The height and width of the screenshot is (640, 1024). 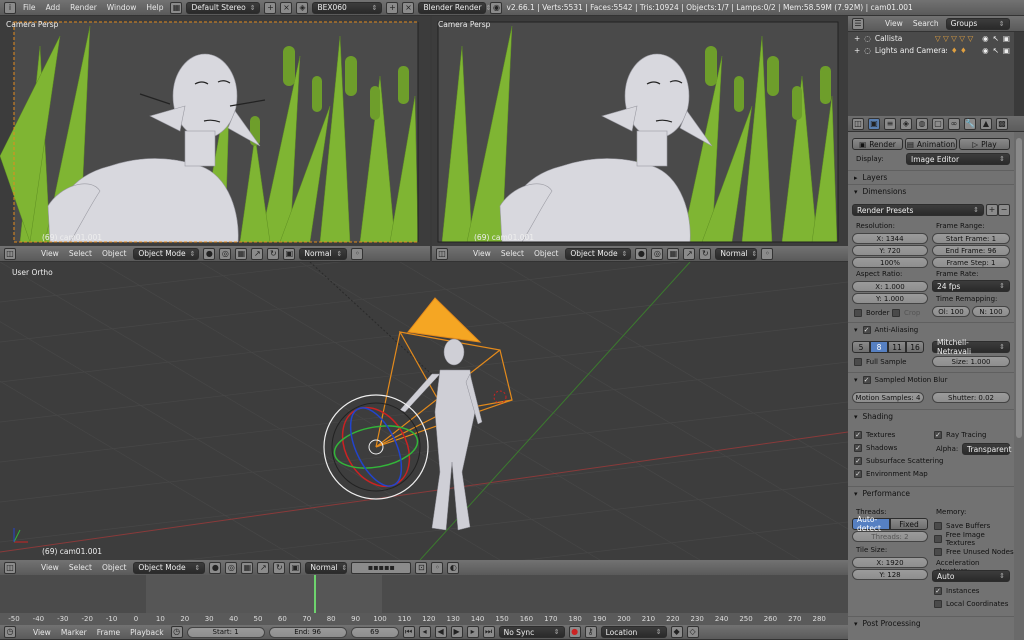 What do you see at coordinates (858, 23) in the screenshot?
I see `editor-type-icon: ☰` at bounding box center [858, 23].